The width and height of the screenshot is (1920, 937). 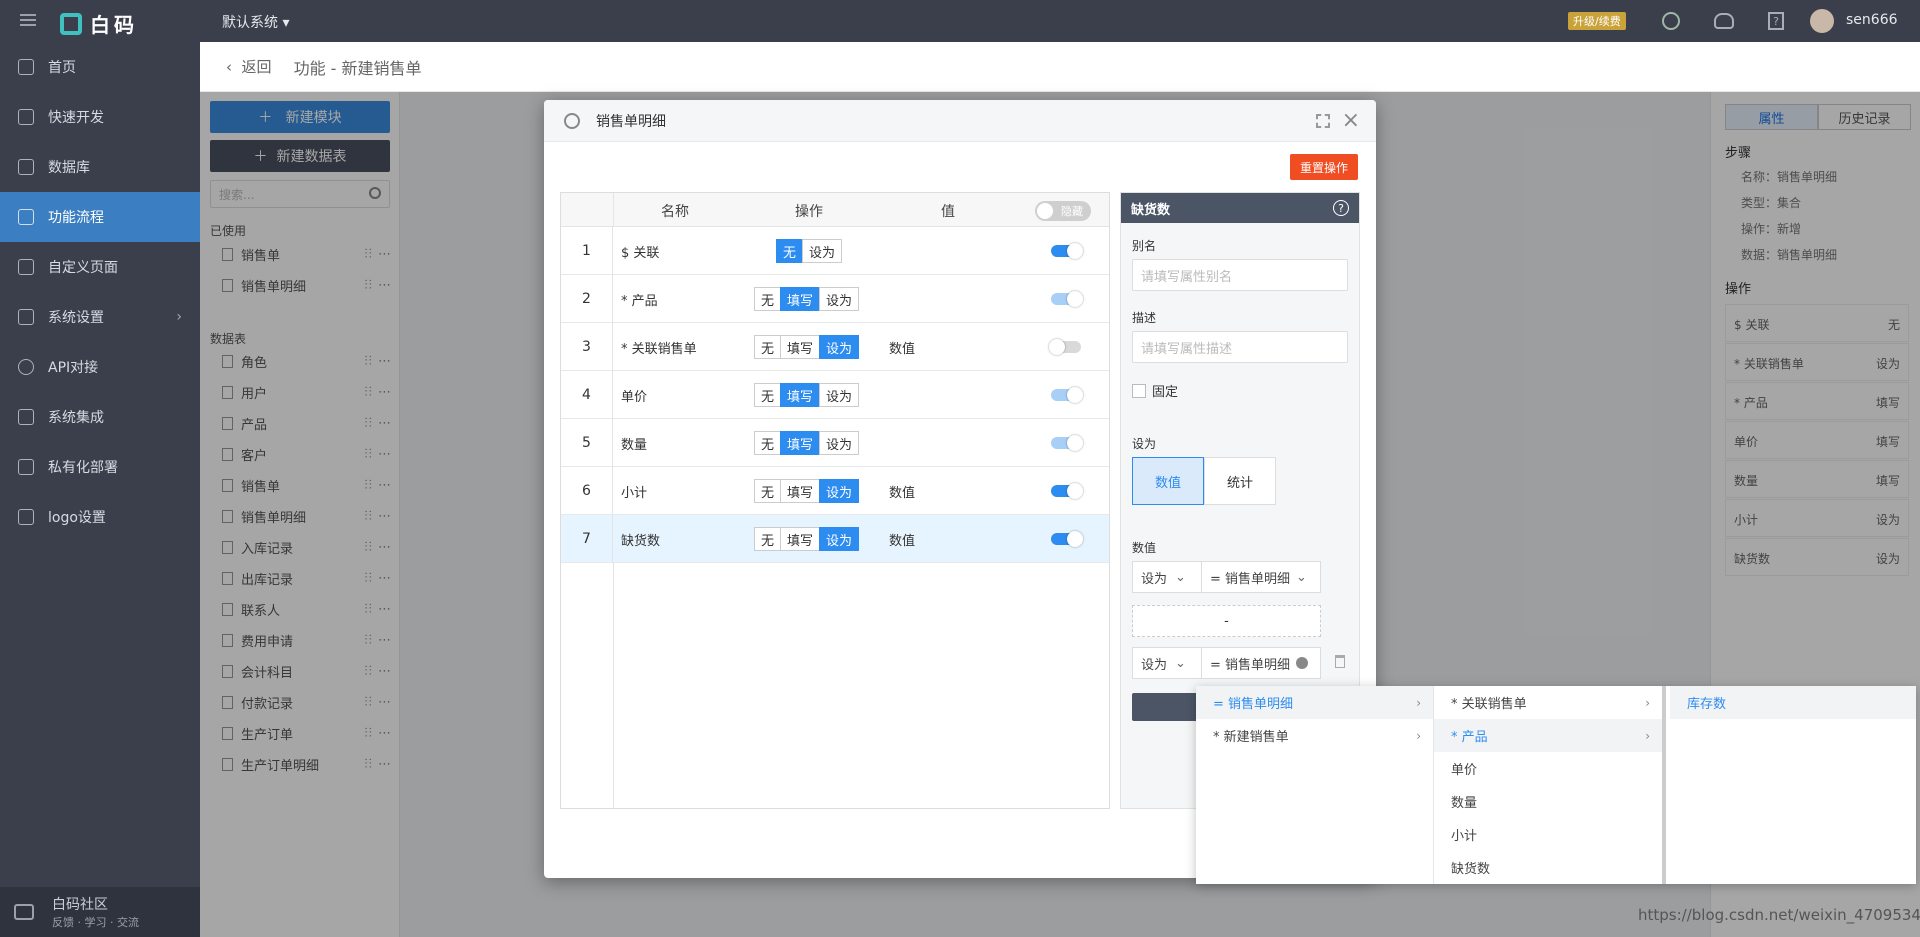 What do you see at coordinates (100, 117) in the screenshot?
I see `nav-item-quick-dev: 快速开发` at bounding box center [100, 117].